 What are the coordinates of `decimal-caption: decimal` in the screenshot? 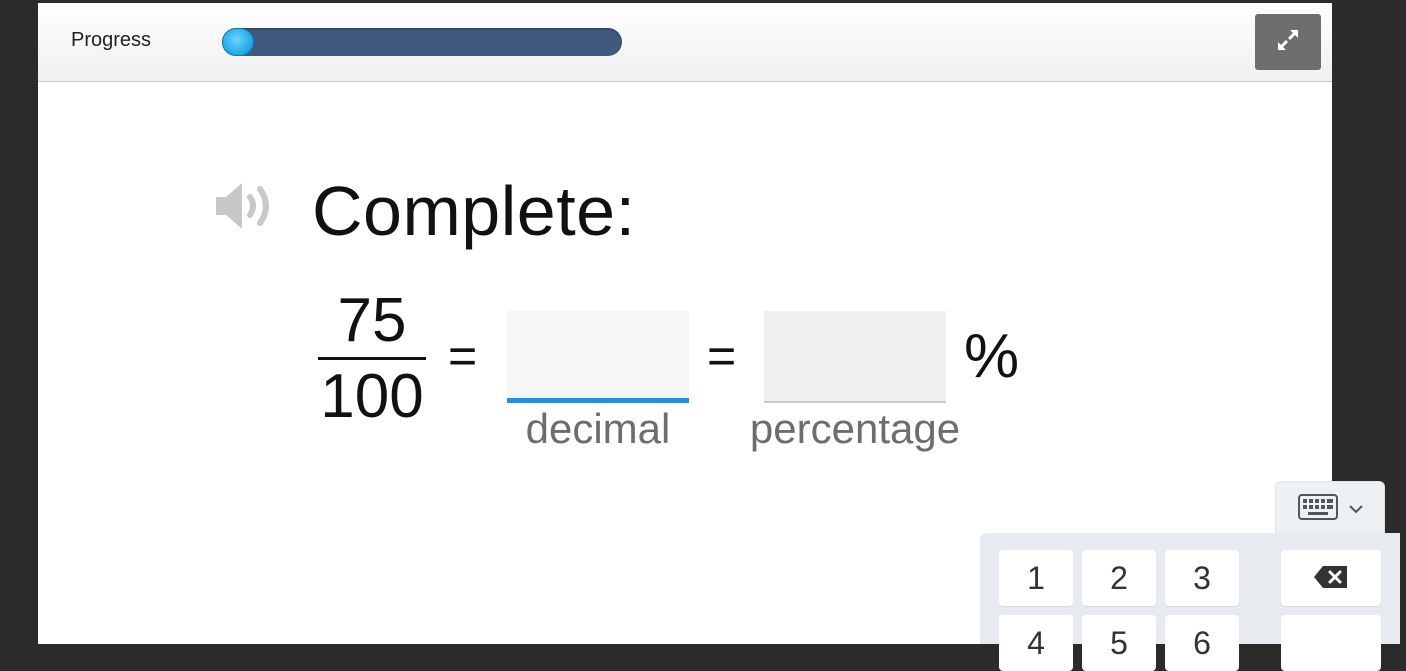 It's located at (598, 428).